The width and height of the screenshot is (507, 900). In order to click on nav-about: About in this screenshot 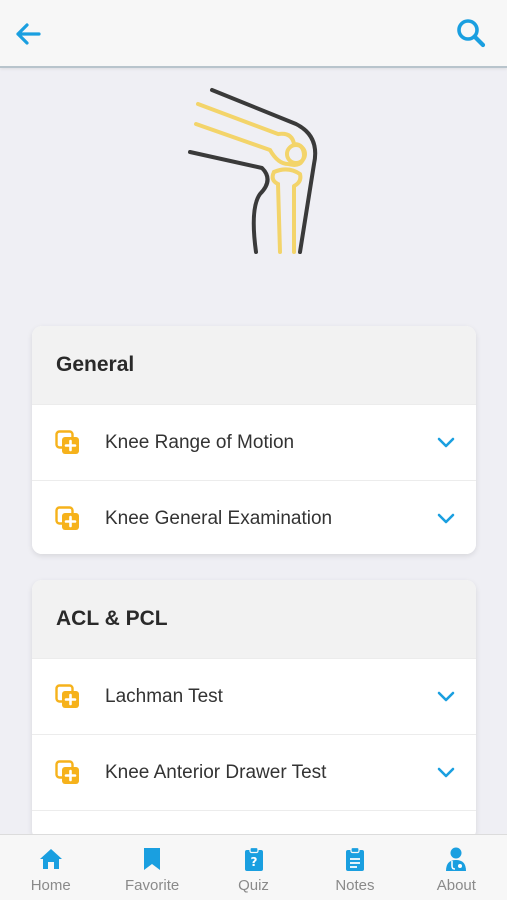, I will do `click(456, 867)`.